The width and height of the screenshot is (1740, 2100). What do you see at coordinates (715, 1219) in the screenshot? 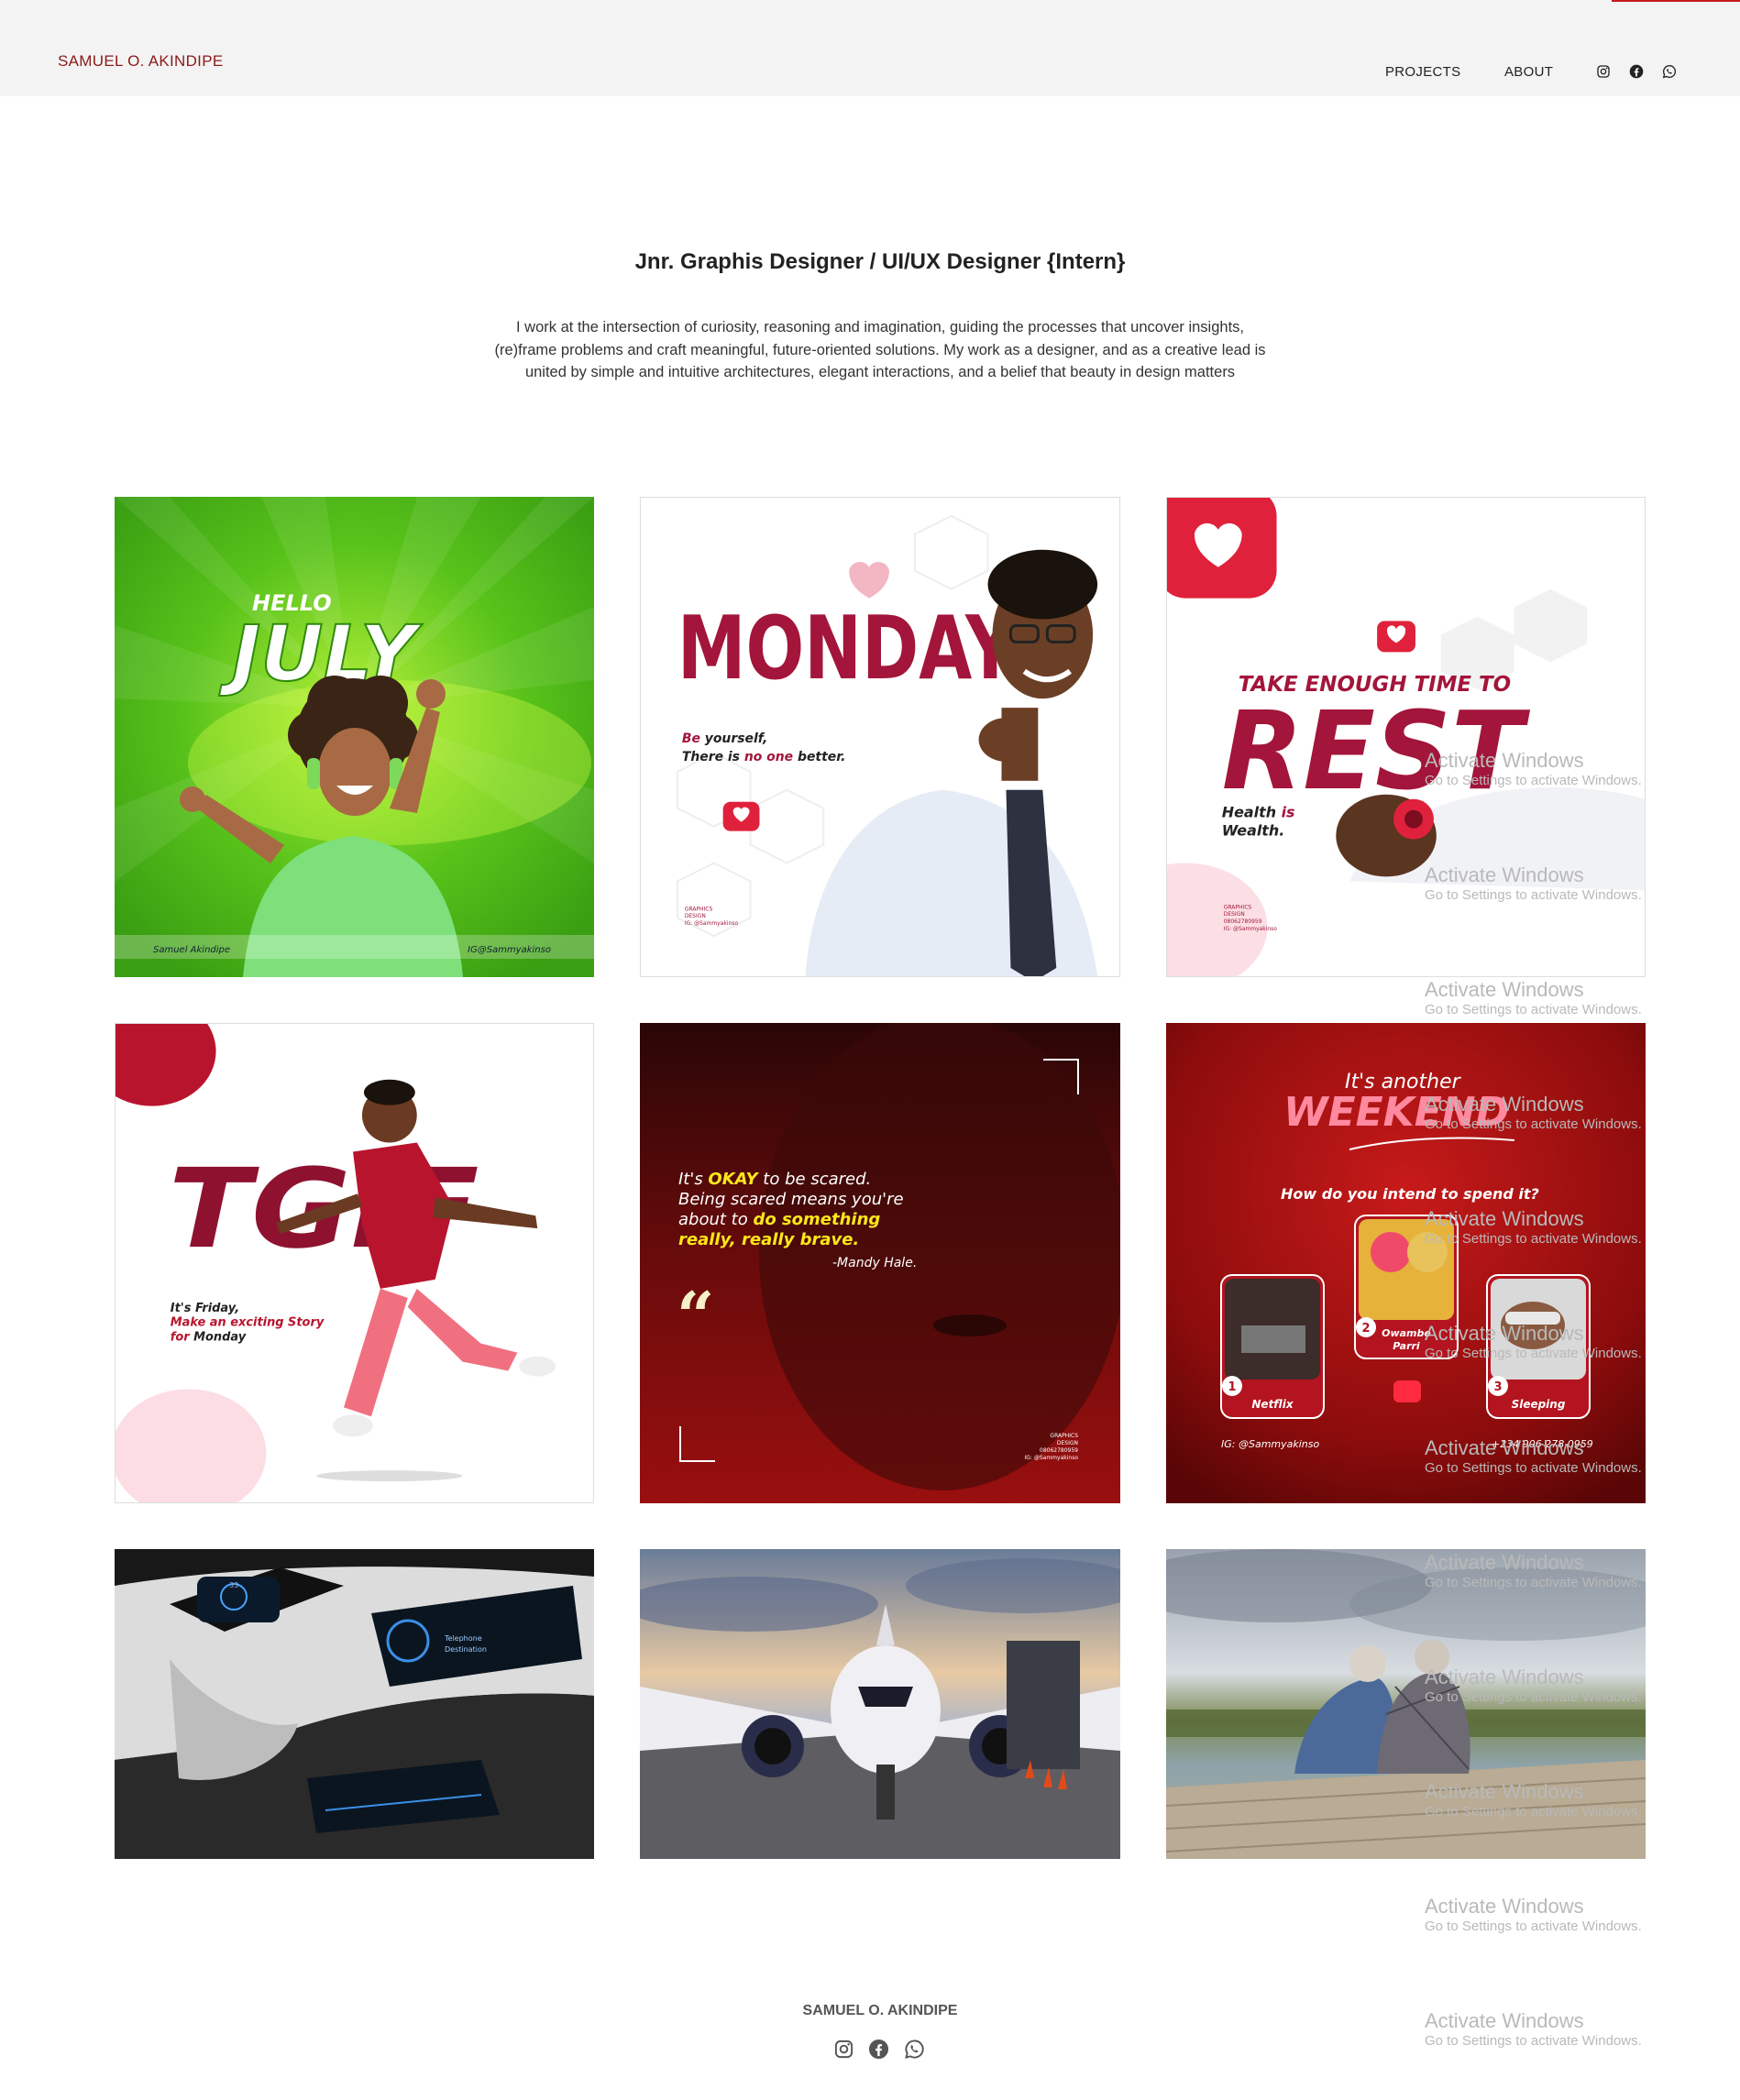
I see `quote-about: about to` at bounding box center [715, 1219].